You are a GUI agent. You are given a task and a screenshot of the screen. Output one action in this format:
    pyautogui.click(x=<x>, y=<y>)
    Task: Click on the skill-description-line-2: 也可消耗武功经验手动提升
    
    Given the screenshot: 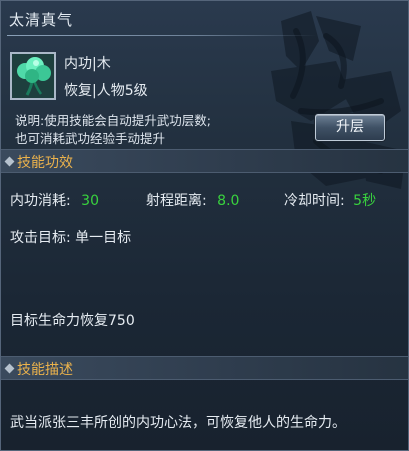 What is the action you would take?
    pyautogui.click(x=90, y=138)
    